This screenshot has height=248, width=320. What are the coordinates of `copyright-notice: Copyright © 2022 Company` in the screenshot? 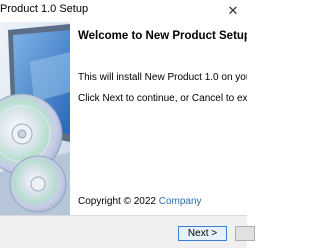 It's located at (140, 201).